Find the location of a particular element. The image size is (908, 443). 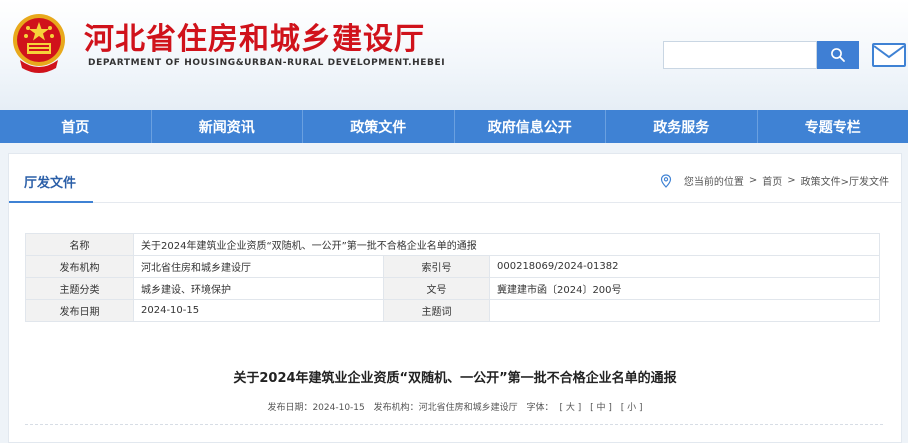

search-icon is located at coordinates (838, 55).